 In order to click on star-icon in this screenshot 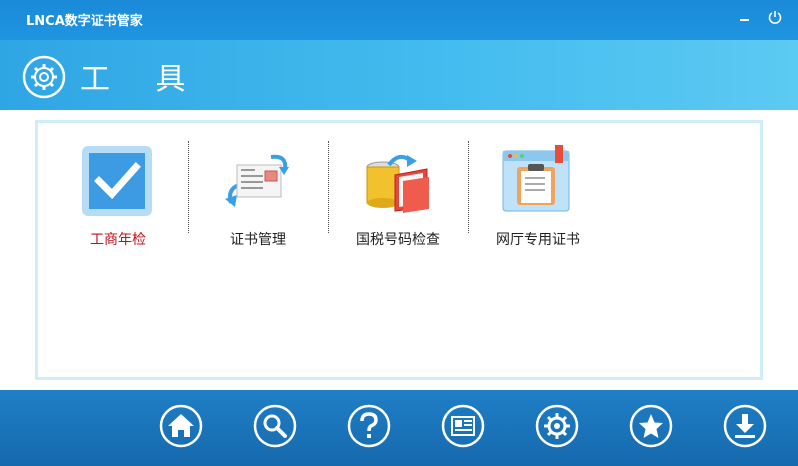, I will do `click(651, 426)`.